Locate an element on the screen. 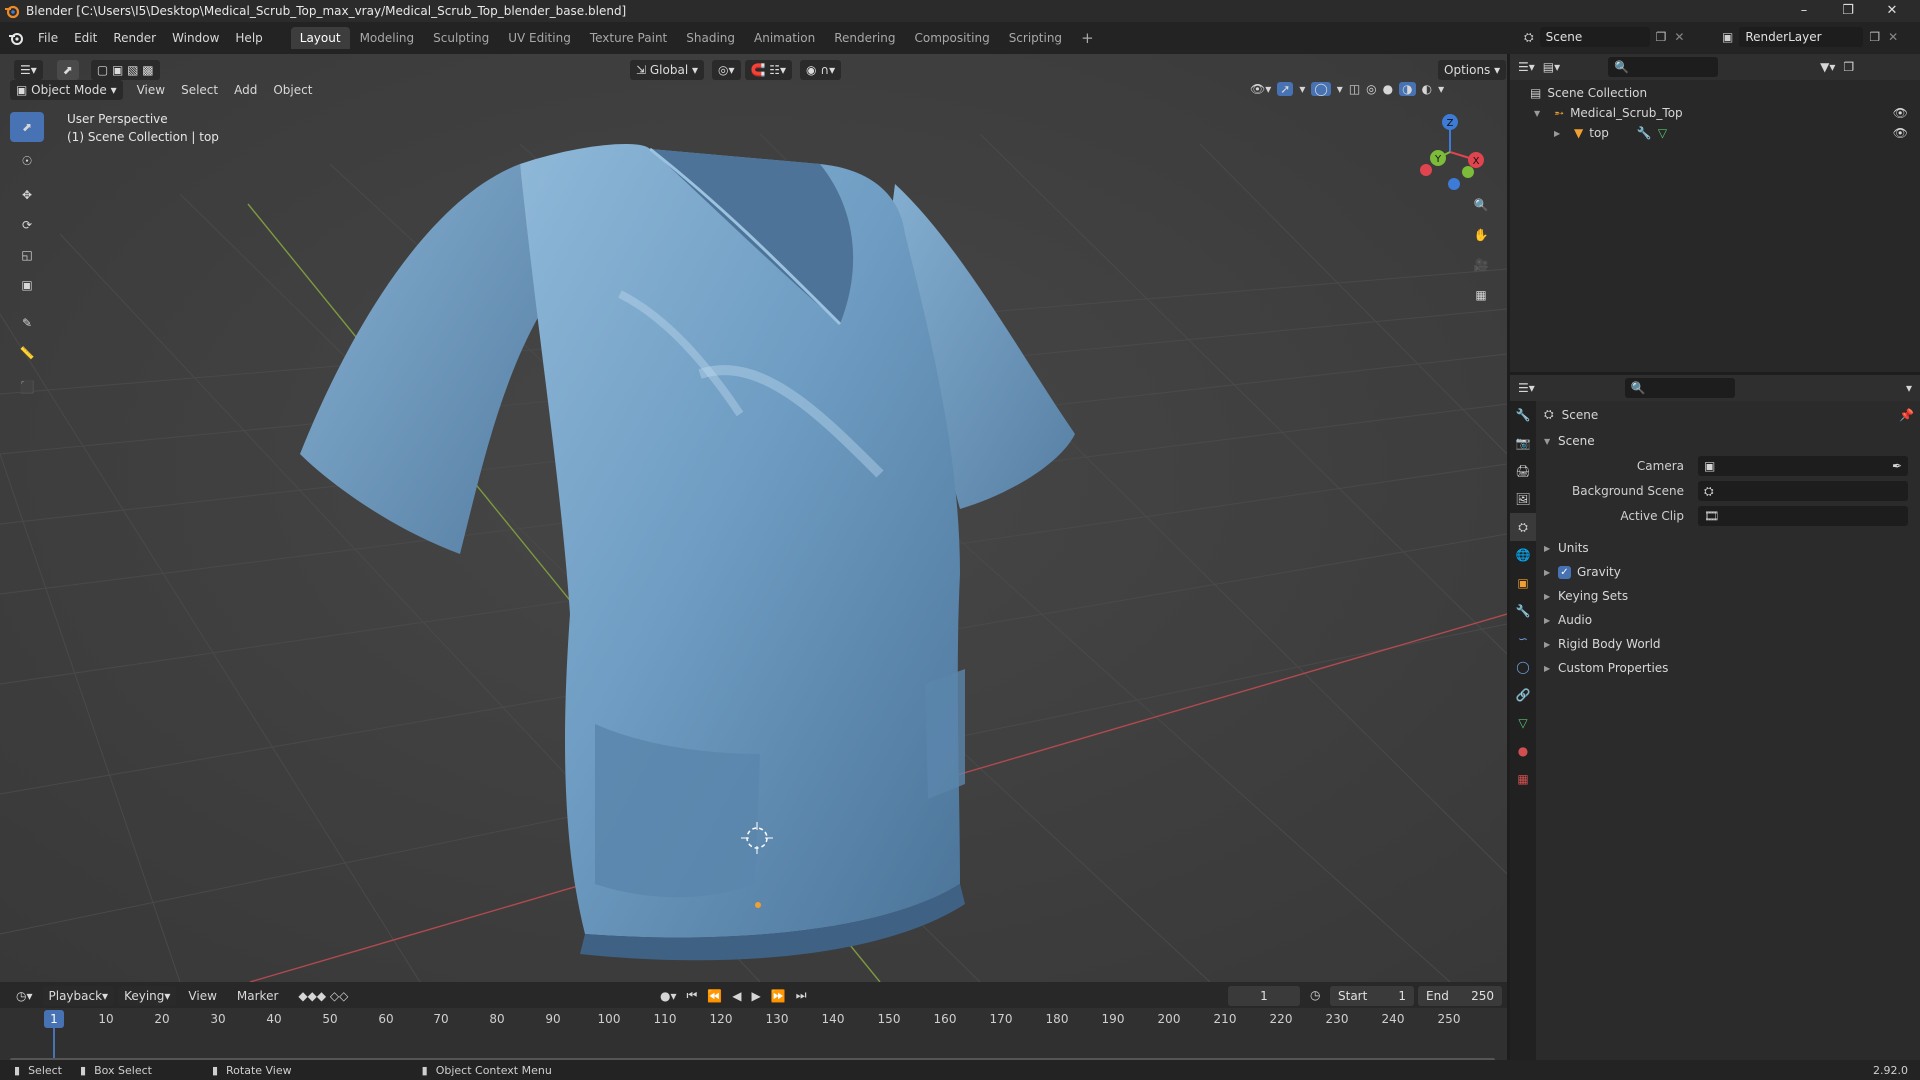  zoom-view-icon: 🔍 is located at coordinates (1481, 205).